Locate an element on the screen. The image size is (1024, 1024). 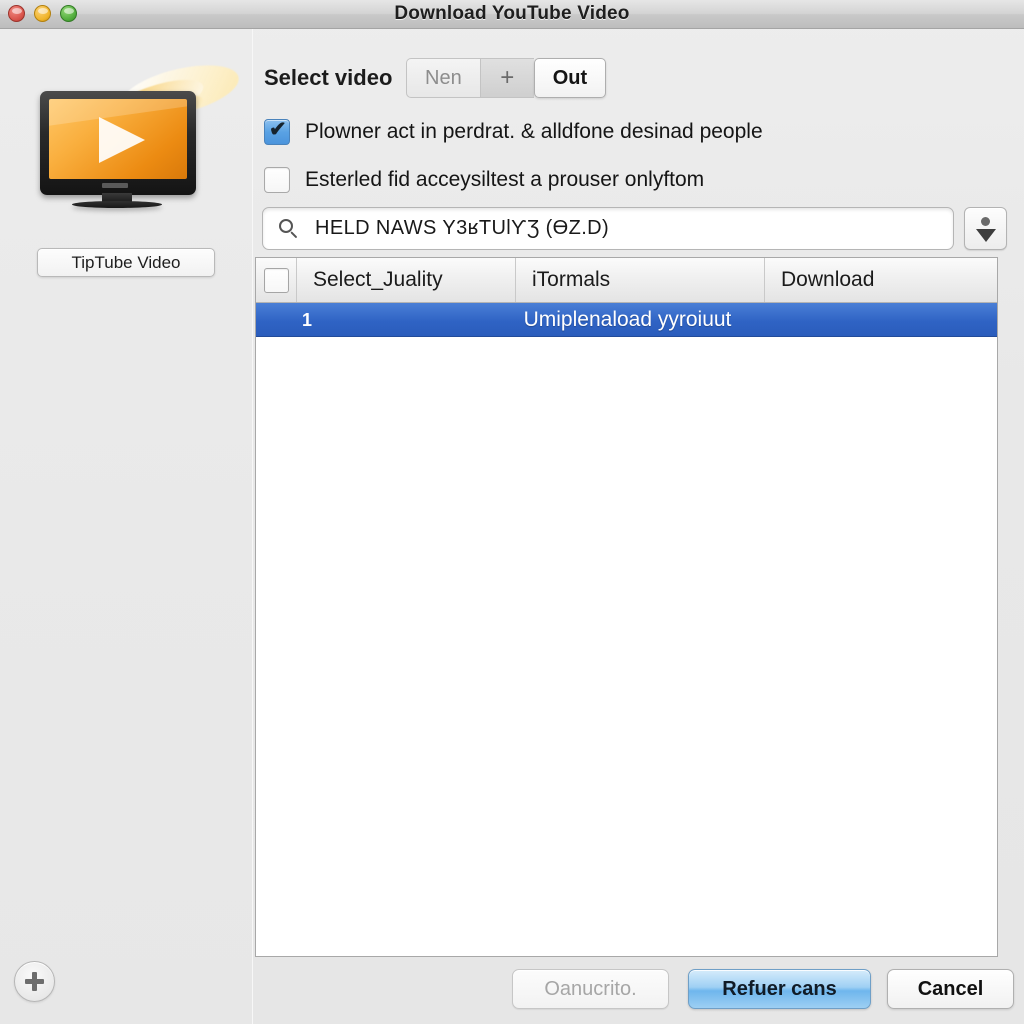
tv-screen is located at coordinates (118, 139).